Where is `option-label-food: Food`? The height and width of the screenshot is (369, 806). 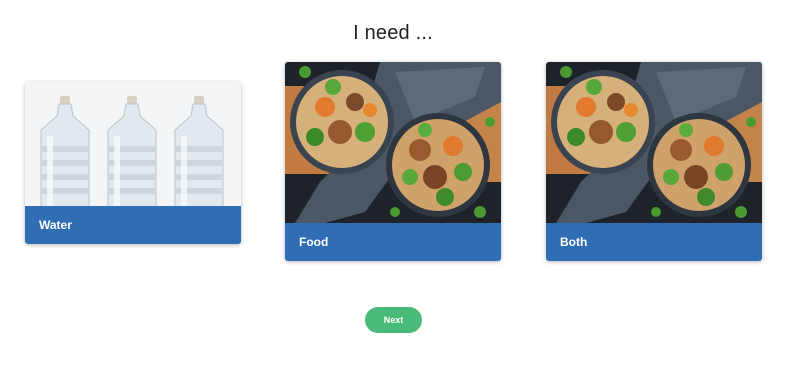 option-label-food: Food is located at coordinates (393, 242).